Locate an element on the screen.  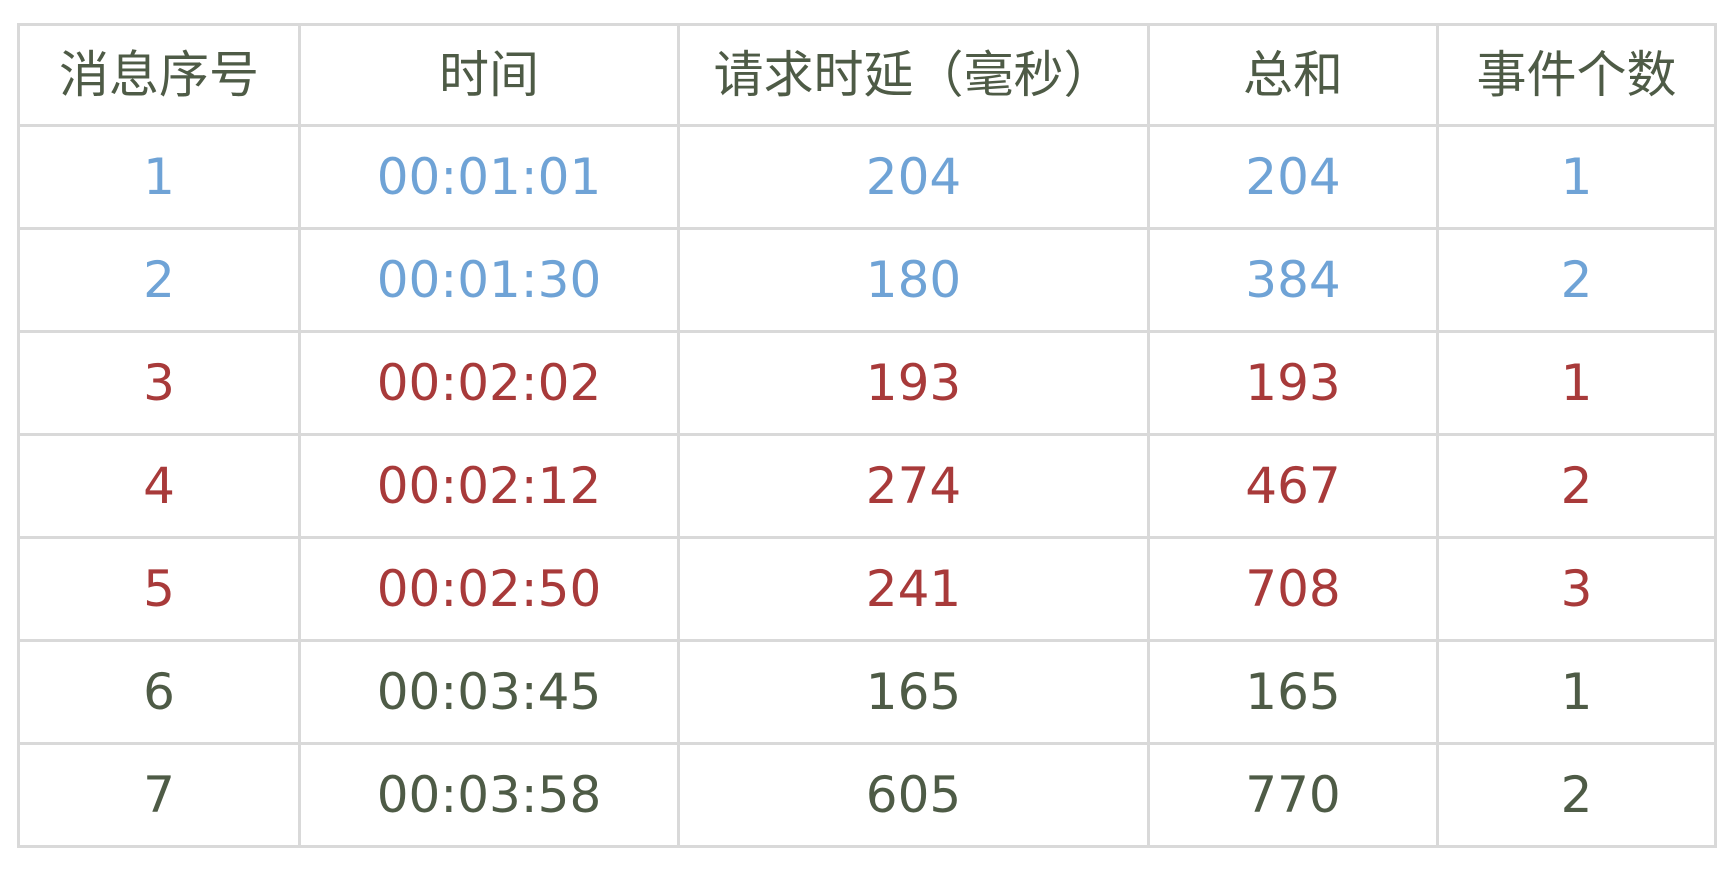
cell-message-seq: 3 is located at coordinates (159, 383).